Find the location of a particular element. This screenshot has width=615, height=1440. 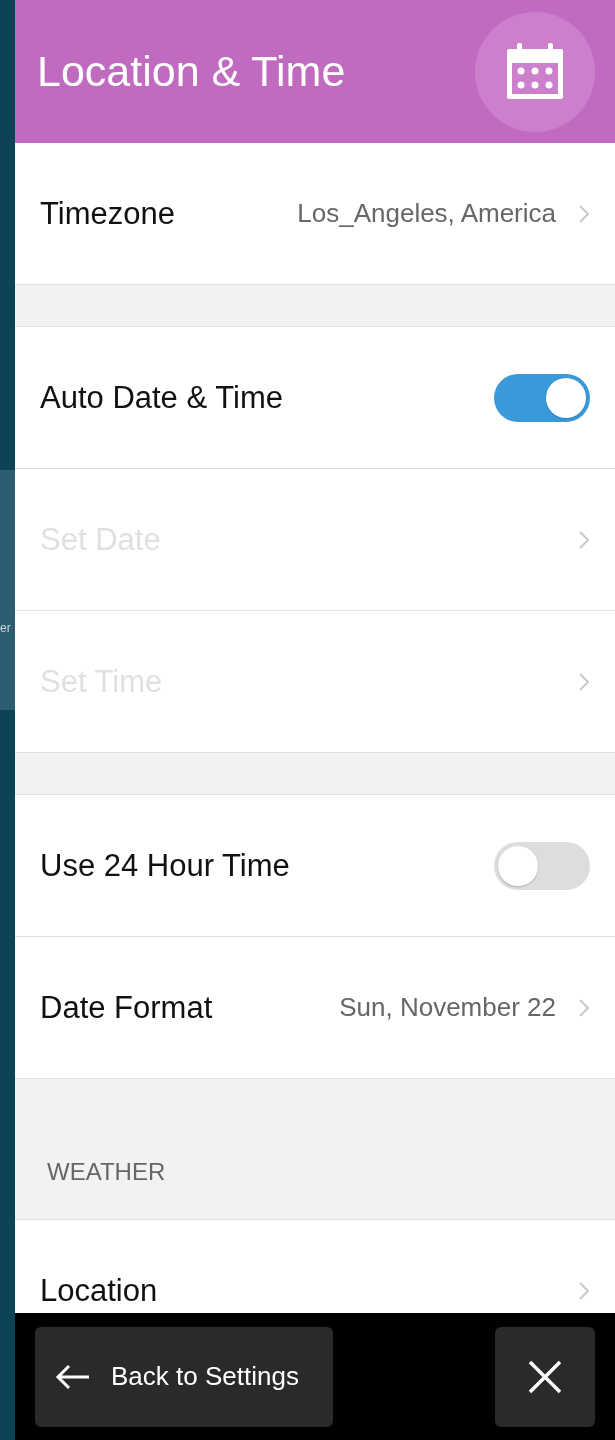

setting-value: Sun, November 22 is located at coordinates (447, 1007).